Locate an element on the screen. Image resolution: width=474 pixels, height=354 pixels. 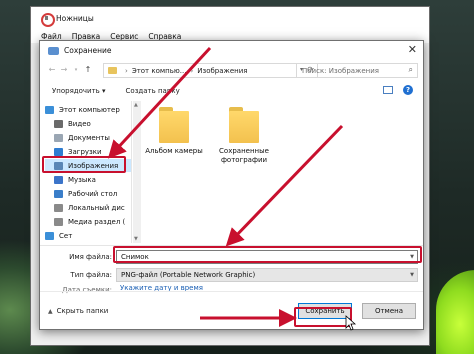
file-item-saved-pictures: Сохраненные фотографии is located at coordinates (244, 136).